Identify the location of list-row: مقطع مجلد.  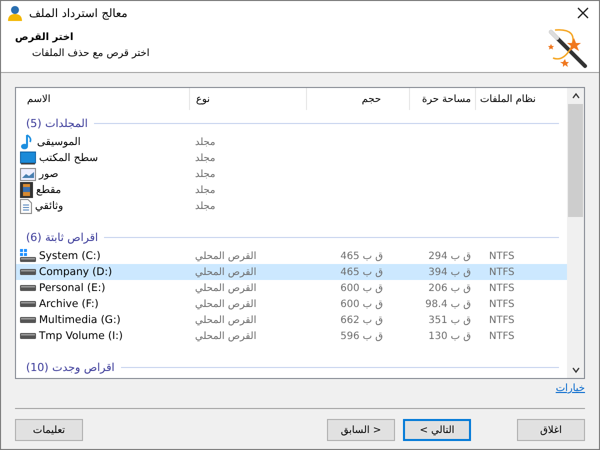
(291, 190).